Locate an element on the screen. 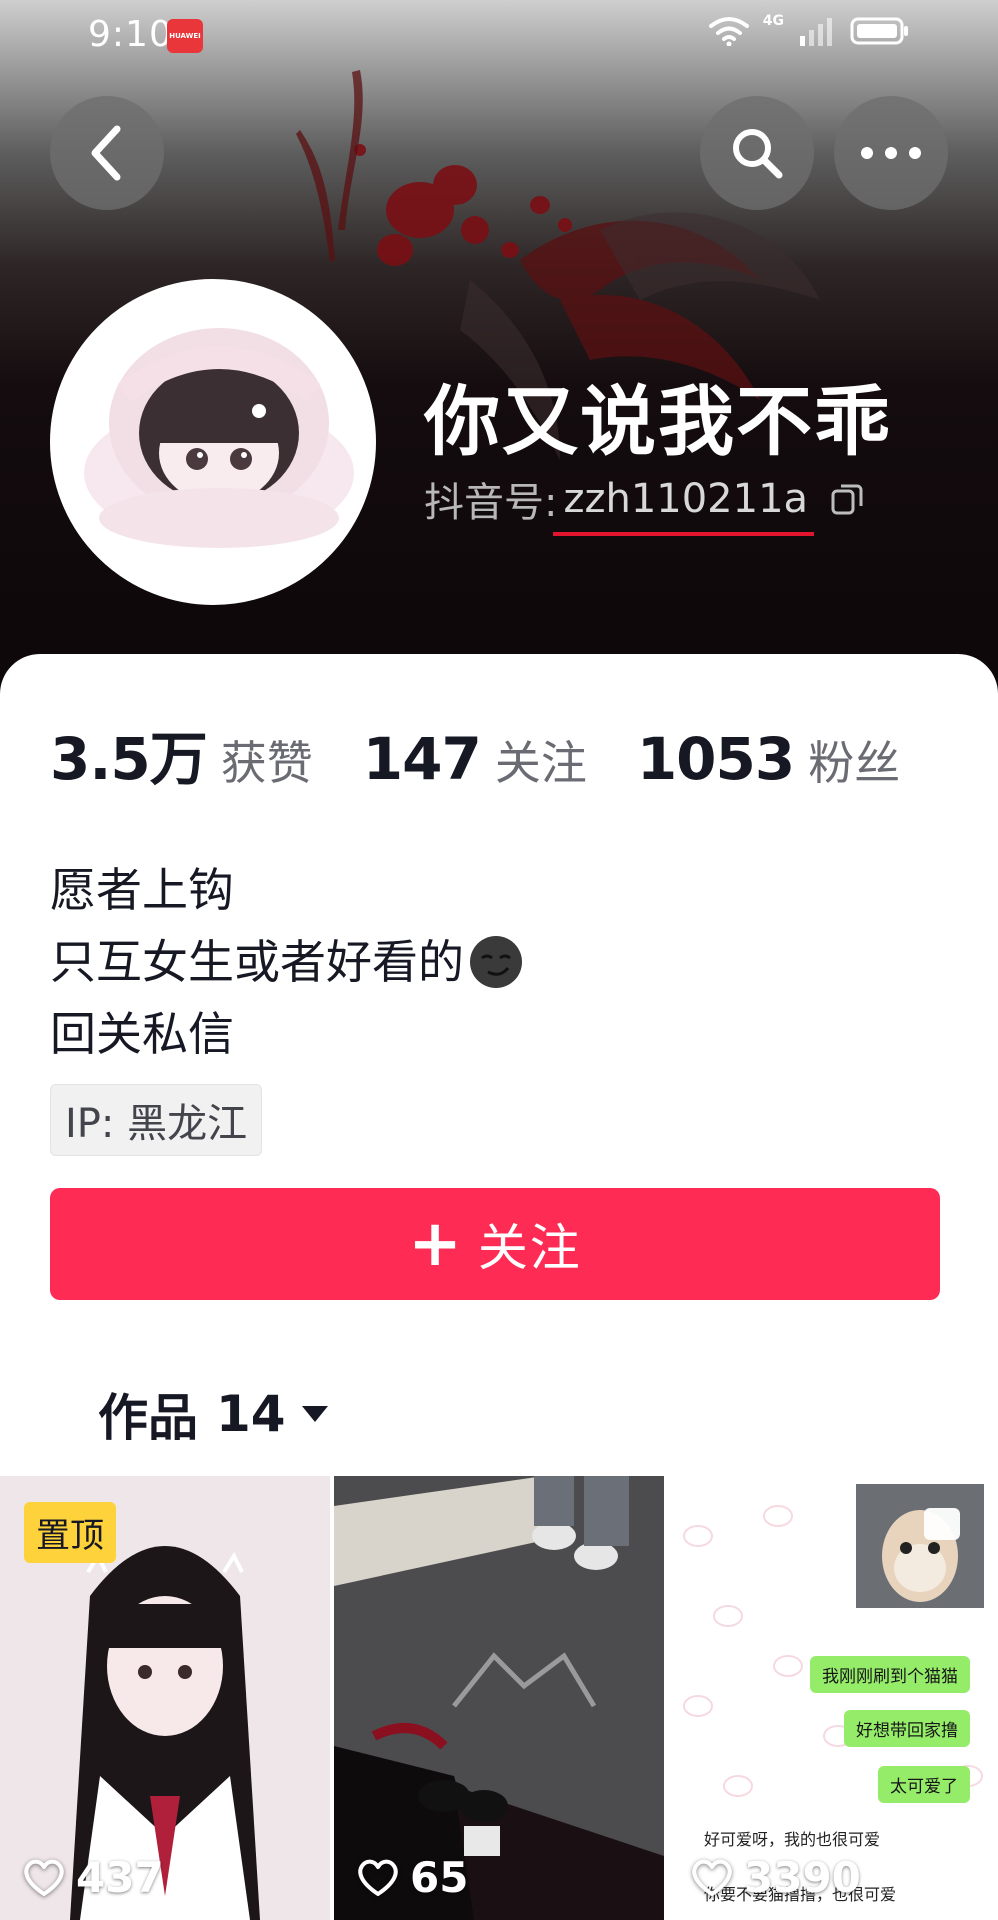 The width and height of the screenshot is (998, 1920). follow-button: + 关注 is located at coordinates (495, 1244).